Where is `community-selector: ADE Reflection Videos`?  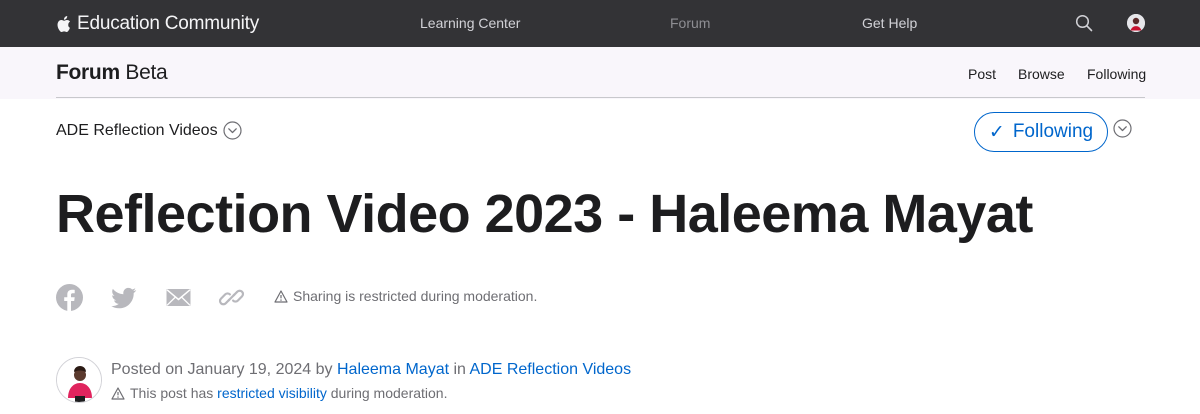 community-selector: ADE Reflection Videos is located at coordinates (149, 130).